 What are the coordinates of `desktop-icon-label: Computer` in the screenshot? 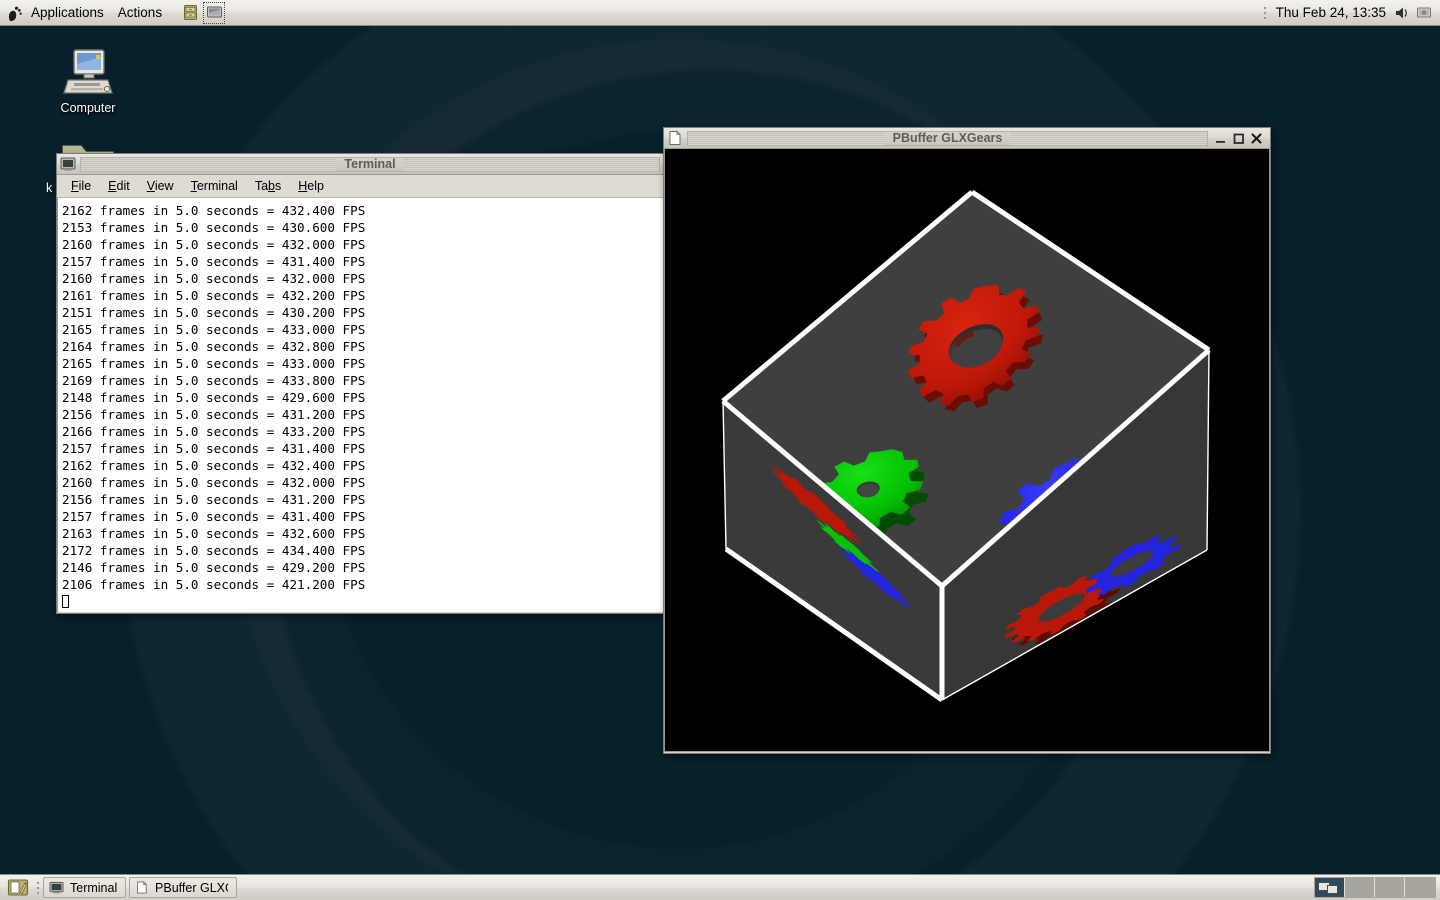 It's located at (88, 108).